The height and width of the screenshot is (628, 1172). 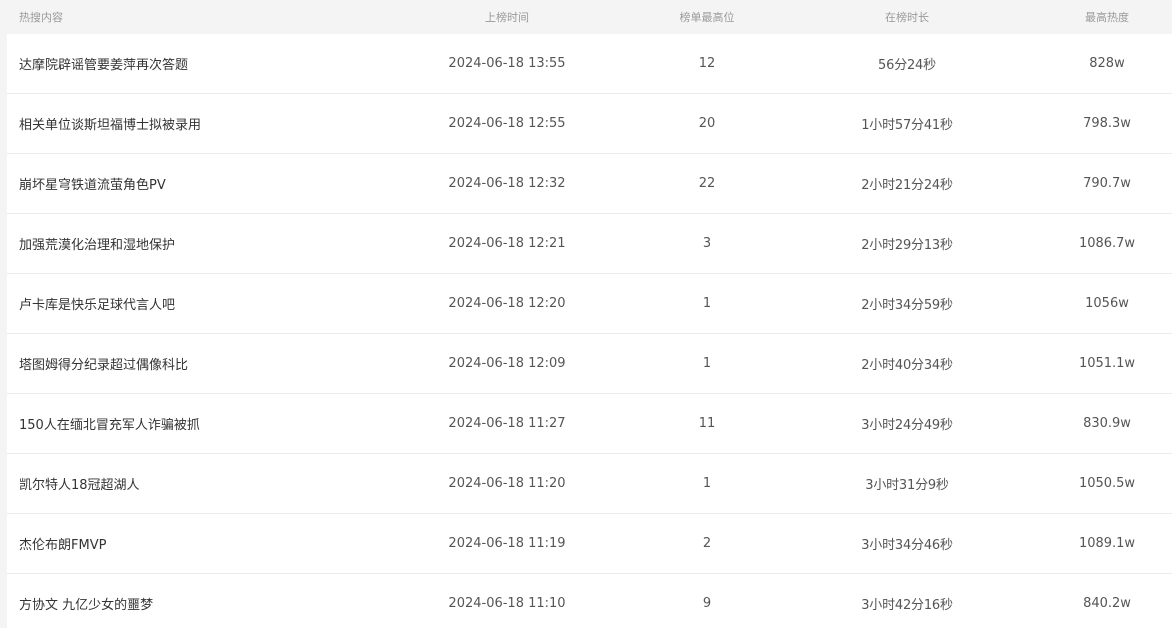 What do you see at coordinates (907, 185) in the screenshot?
I see `row-duration: 2小时21分24秒` at bounding box center [907, 185].